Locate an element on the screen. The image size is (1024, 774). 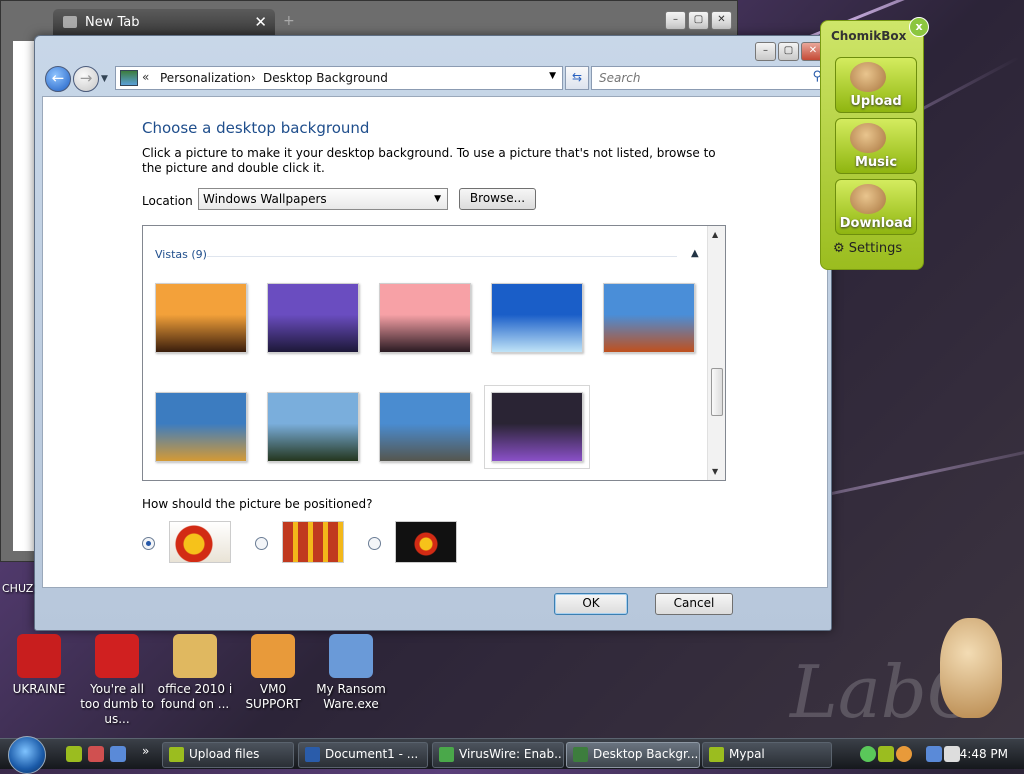
scroll-down-icon: ▼ is located at coordinates (715, 471).